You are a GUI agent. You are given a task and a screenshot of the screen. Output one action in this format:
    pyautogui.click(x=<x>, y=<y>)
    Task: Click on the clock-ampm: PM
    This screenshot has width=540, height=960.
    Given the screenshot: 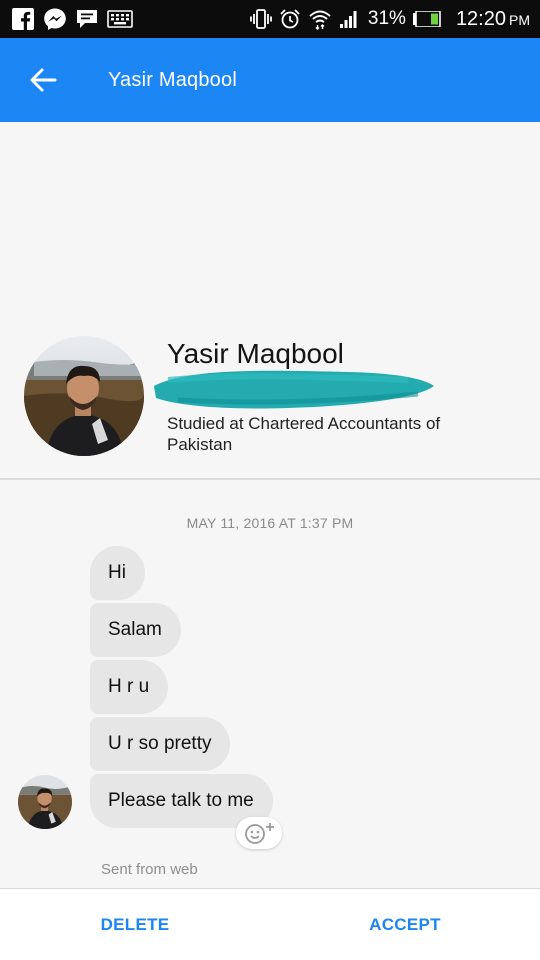 What is the action you would take?
    pyautogui.click(x=519, y=19)
    